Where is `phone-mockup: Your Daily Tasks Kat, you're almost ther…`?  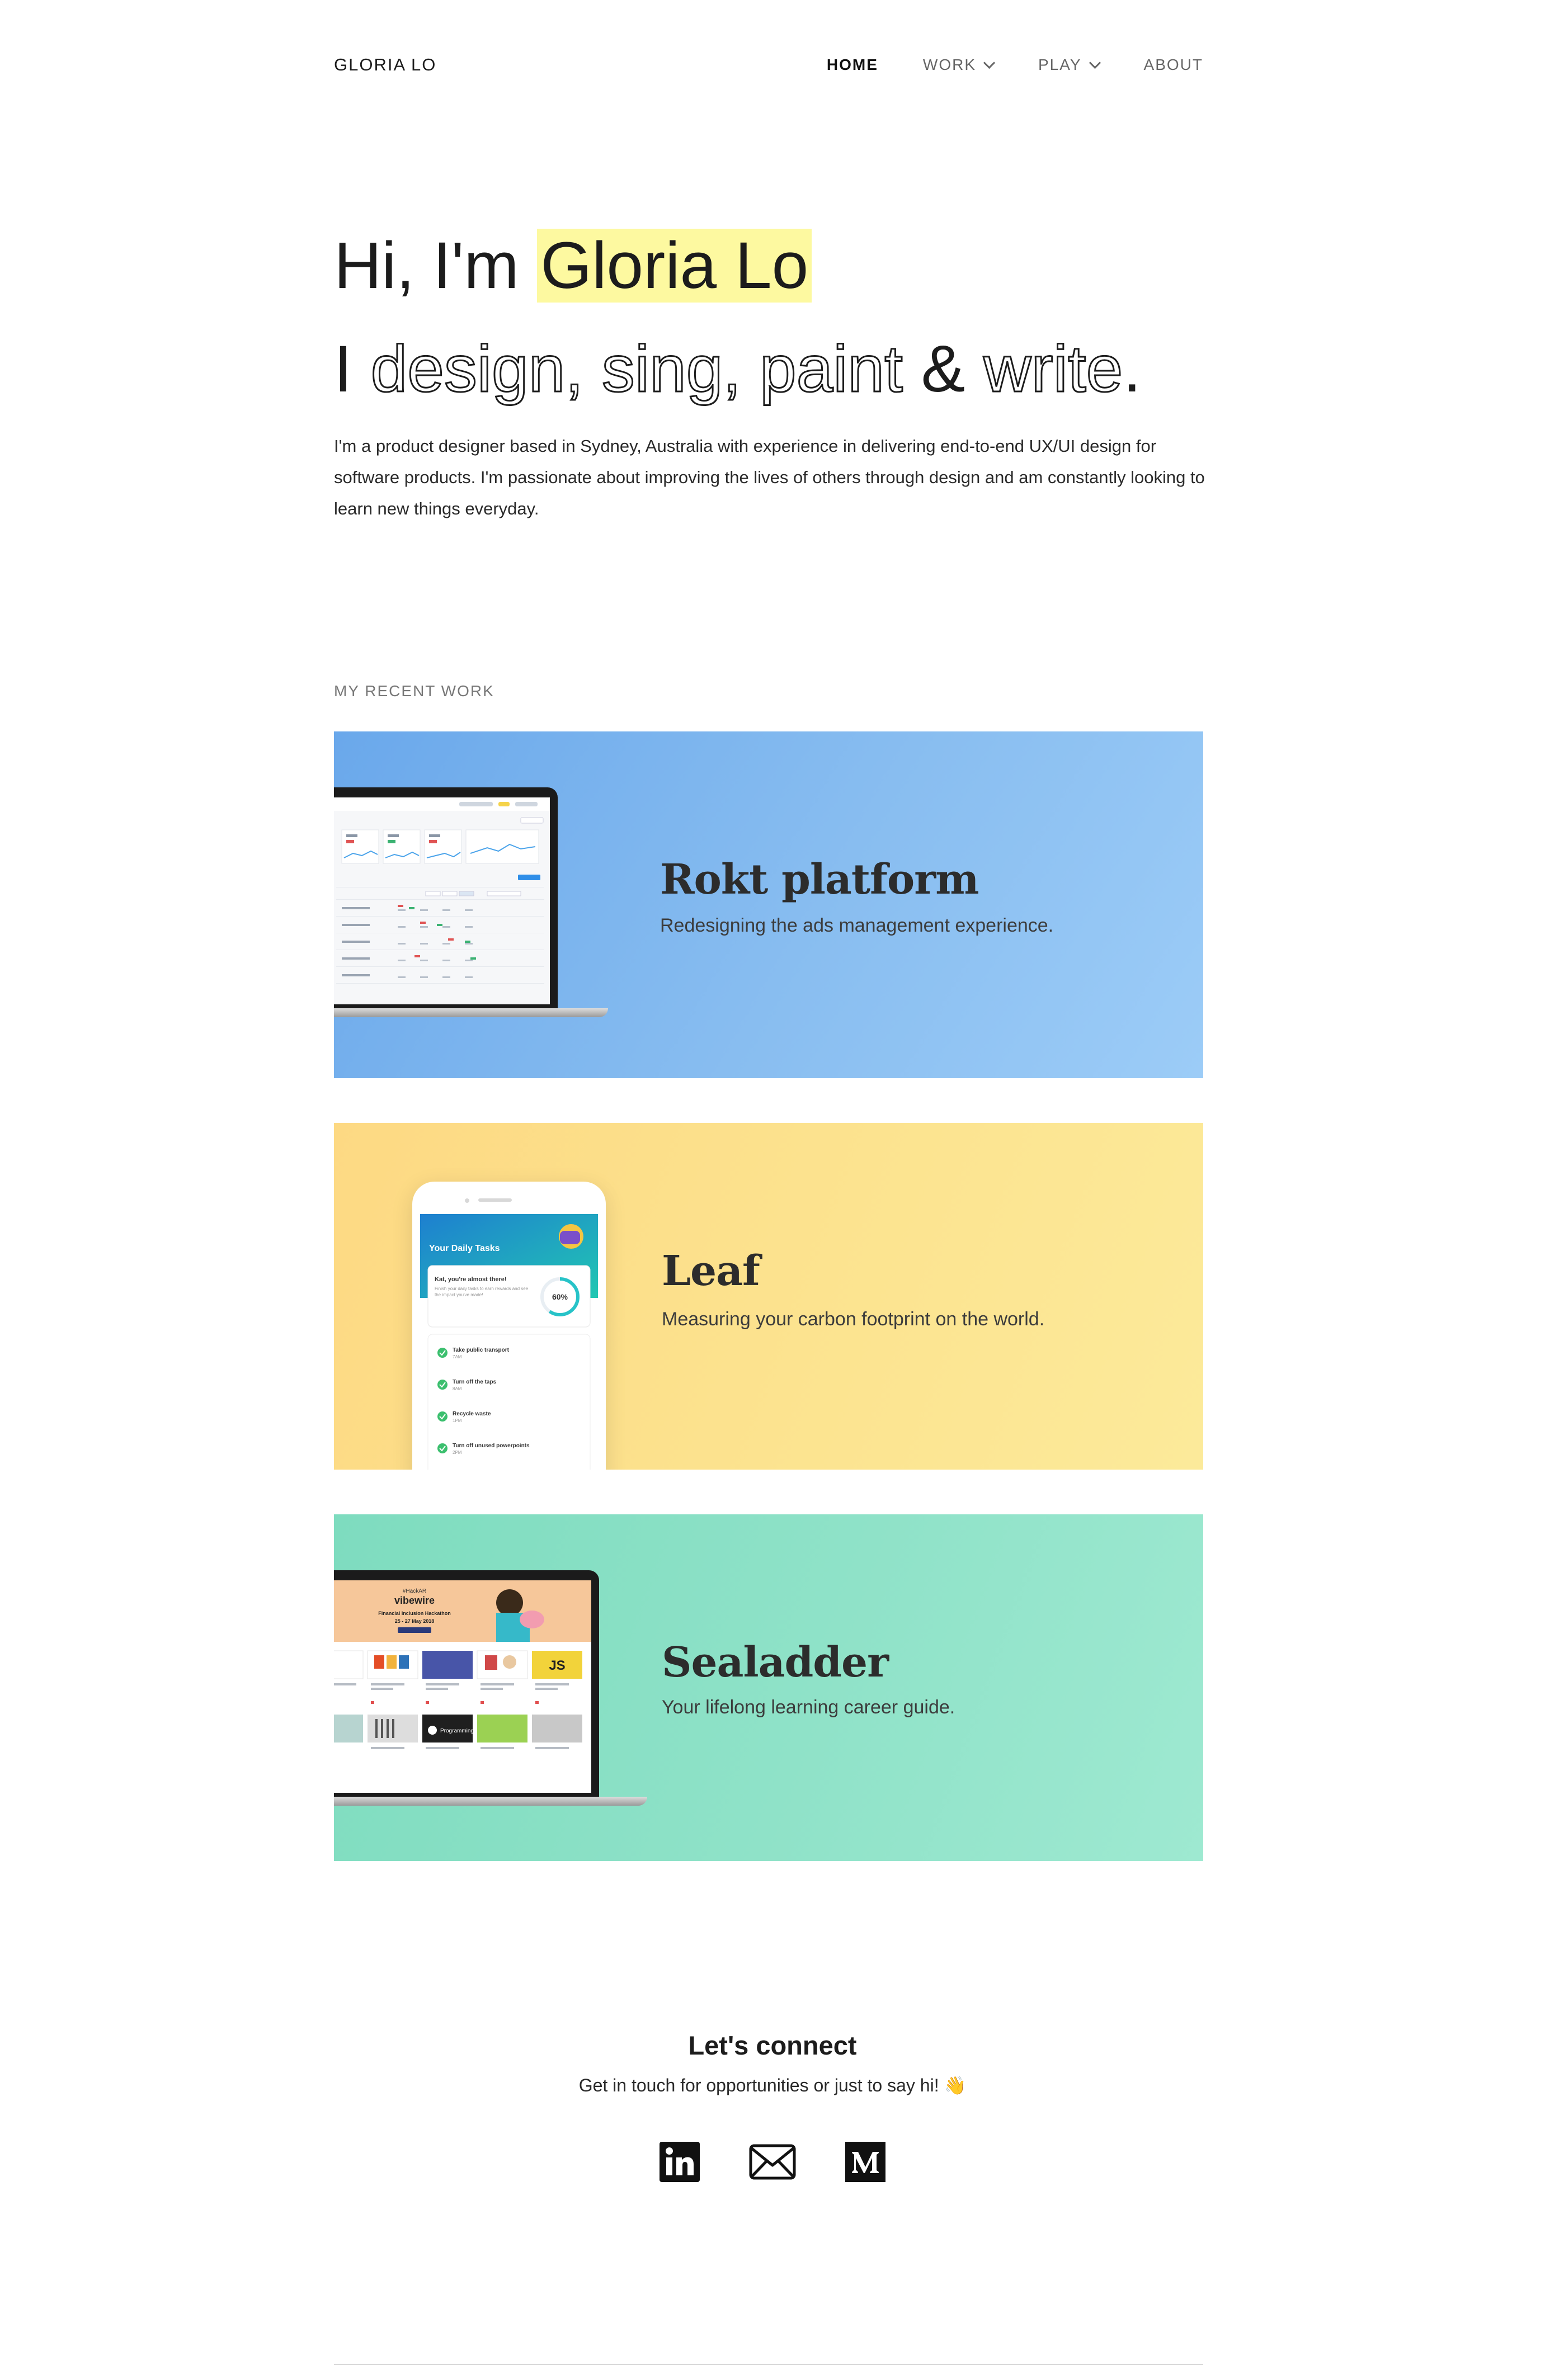 phone-mockup: Your Daily Tasks Kat, you're almost ther… is located at coordinates (509, 1326).